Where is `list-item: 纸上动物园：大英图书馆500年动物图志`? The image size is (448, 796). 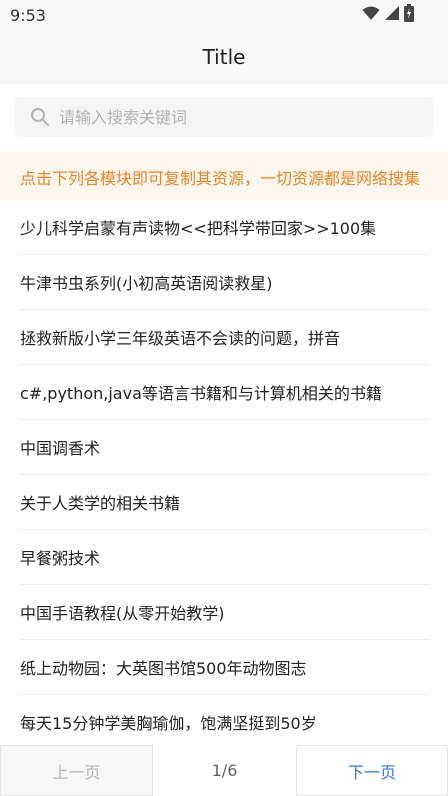
list-item: 纸上动物园：大英图书馆500年动物图志 is located at coordinates (225, 667).